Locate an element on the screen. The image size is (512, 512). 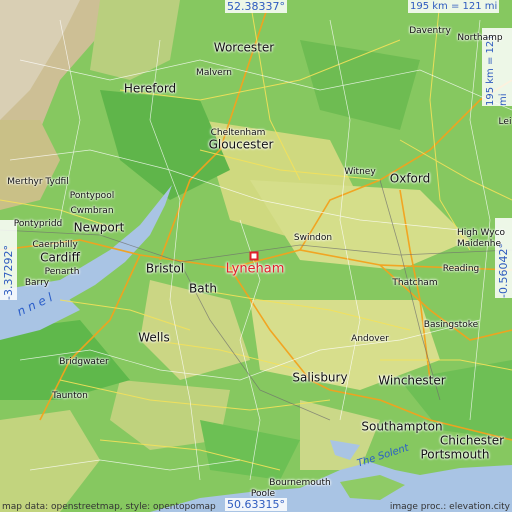
place-maidenhead: Maidenhe is located at coordinates (479, 244).